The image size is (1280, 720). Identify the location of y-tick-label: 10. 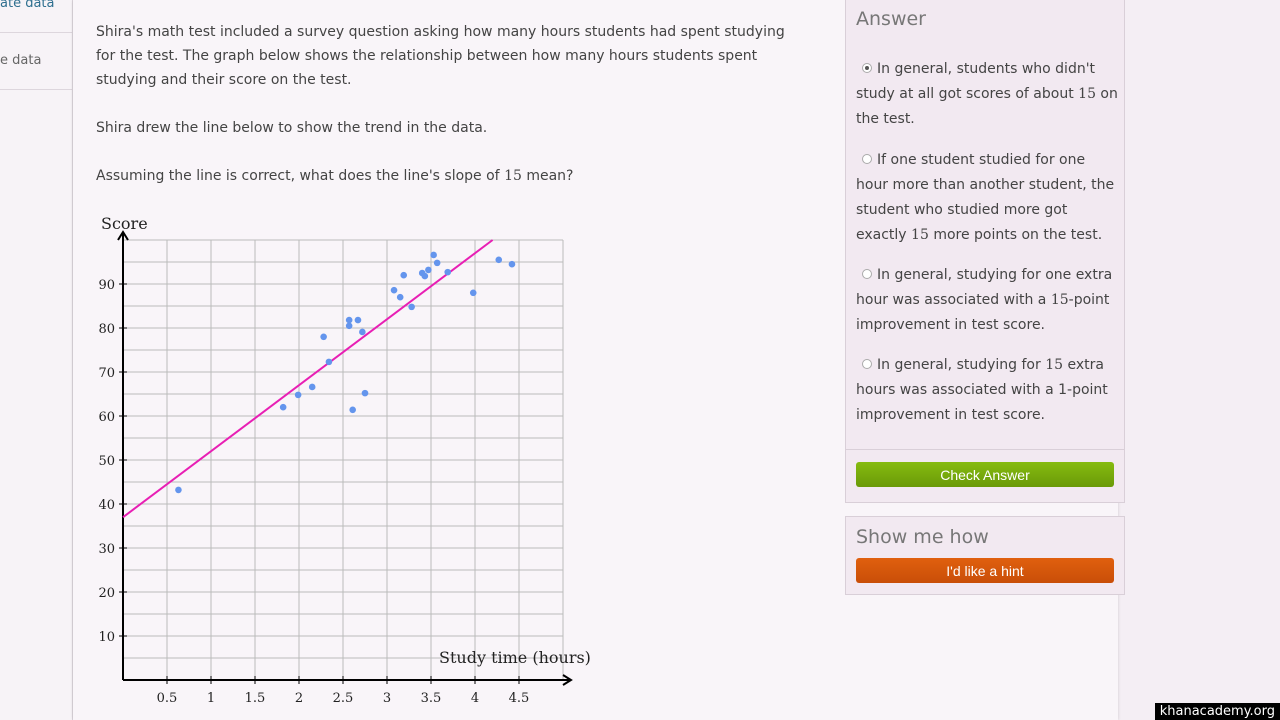
(106, 637).